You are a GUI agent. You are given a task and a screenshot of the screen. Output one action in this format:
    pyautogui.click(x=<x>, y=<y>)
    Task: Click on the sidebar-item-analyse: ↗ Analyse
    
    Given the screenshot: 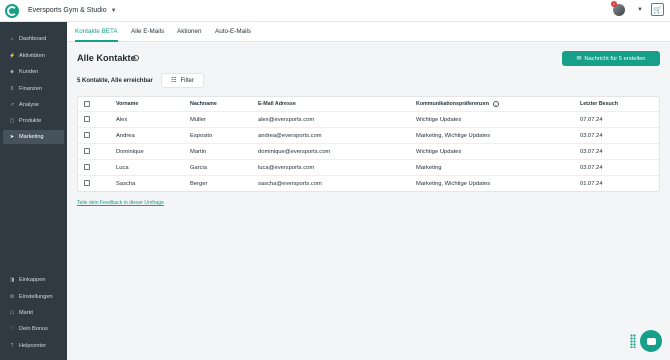 What is the action you would take?
    pyautogui.click(x=33, y=105)
    